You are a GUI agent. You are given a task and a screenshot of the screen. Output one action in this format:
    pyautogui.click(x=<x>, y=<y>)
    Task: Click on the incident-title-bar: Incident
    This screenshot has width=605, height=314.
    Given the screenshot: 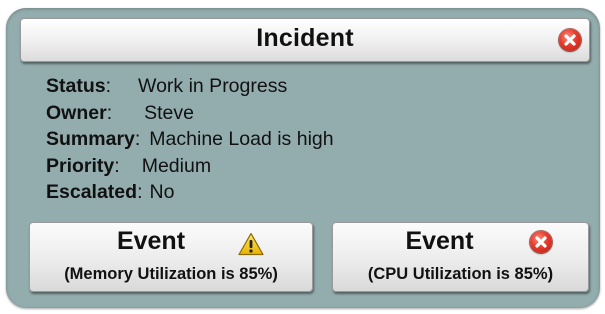 What is the action you would take?
    pyautogui.click(x=305, y=40)
    